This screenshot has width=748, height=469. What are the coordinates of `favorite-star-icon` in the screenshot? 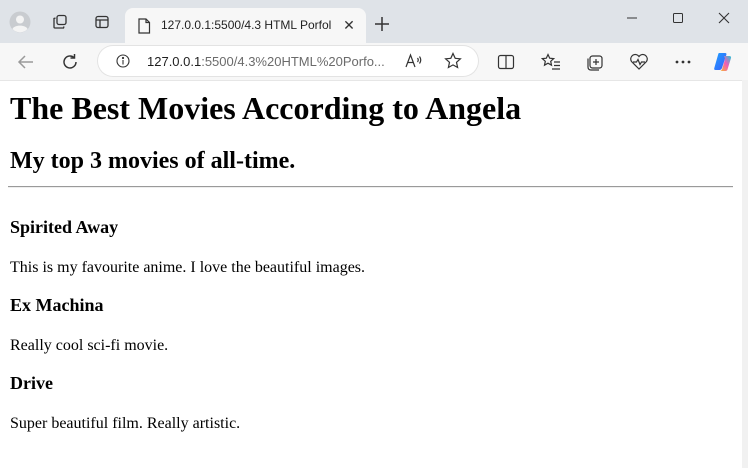 It's located at (453, 61).